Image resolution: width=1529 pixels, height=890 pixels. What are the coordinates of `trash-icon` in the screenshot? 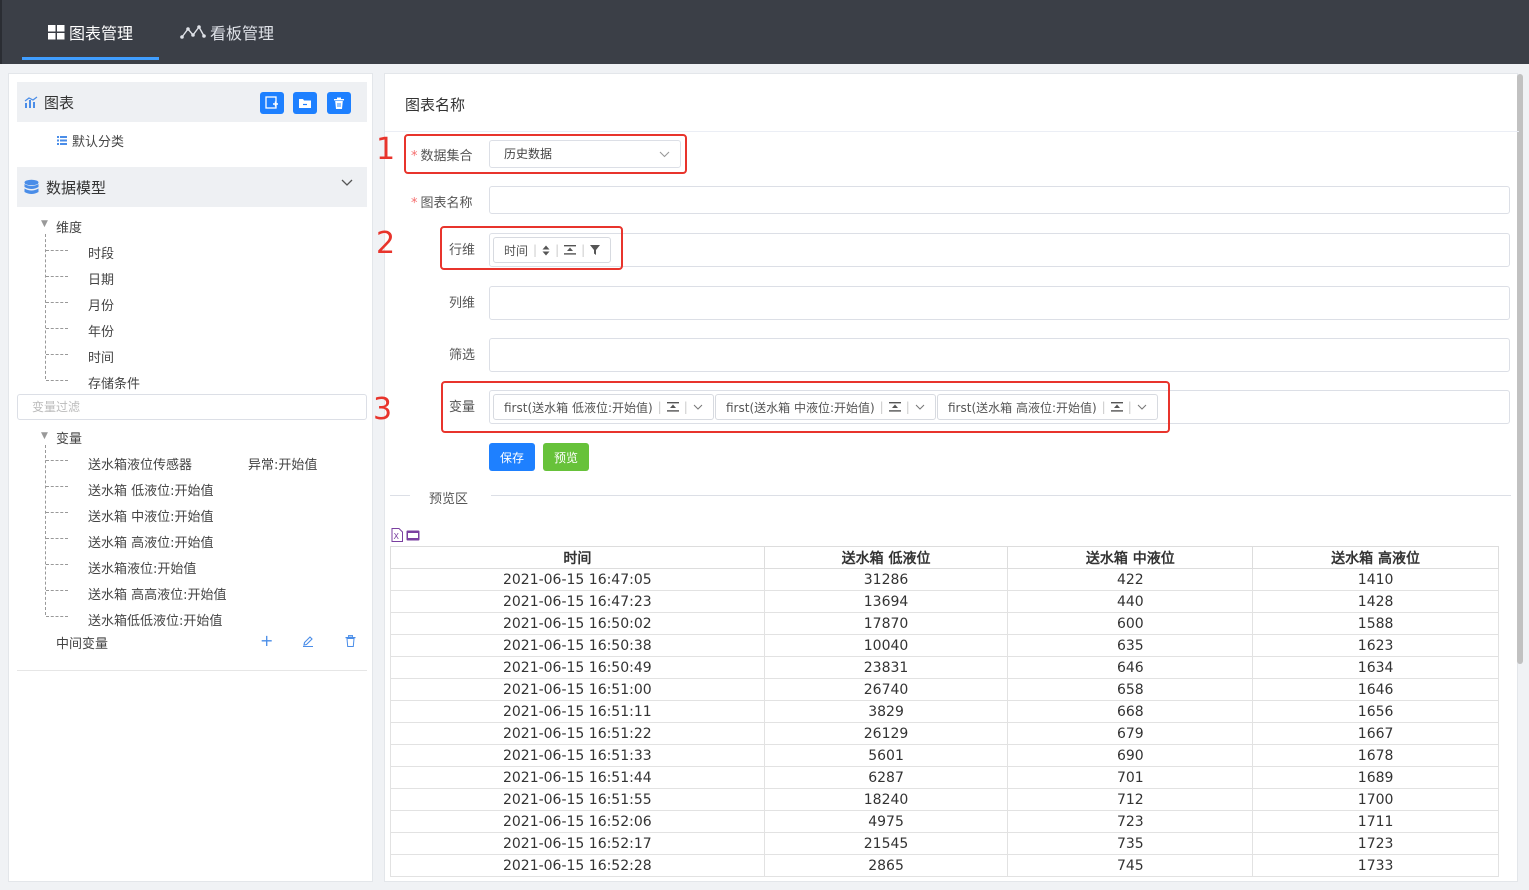 It's located at (350, 641).